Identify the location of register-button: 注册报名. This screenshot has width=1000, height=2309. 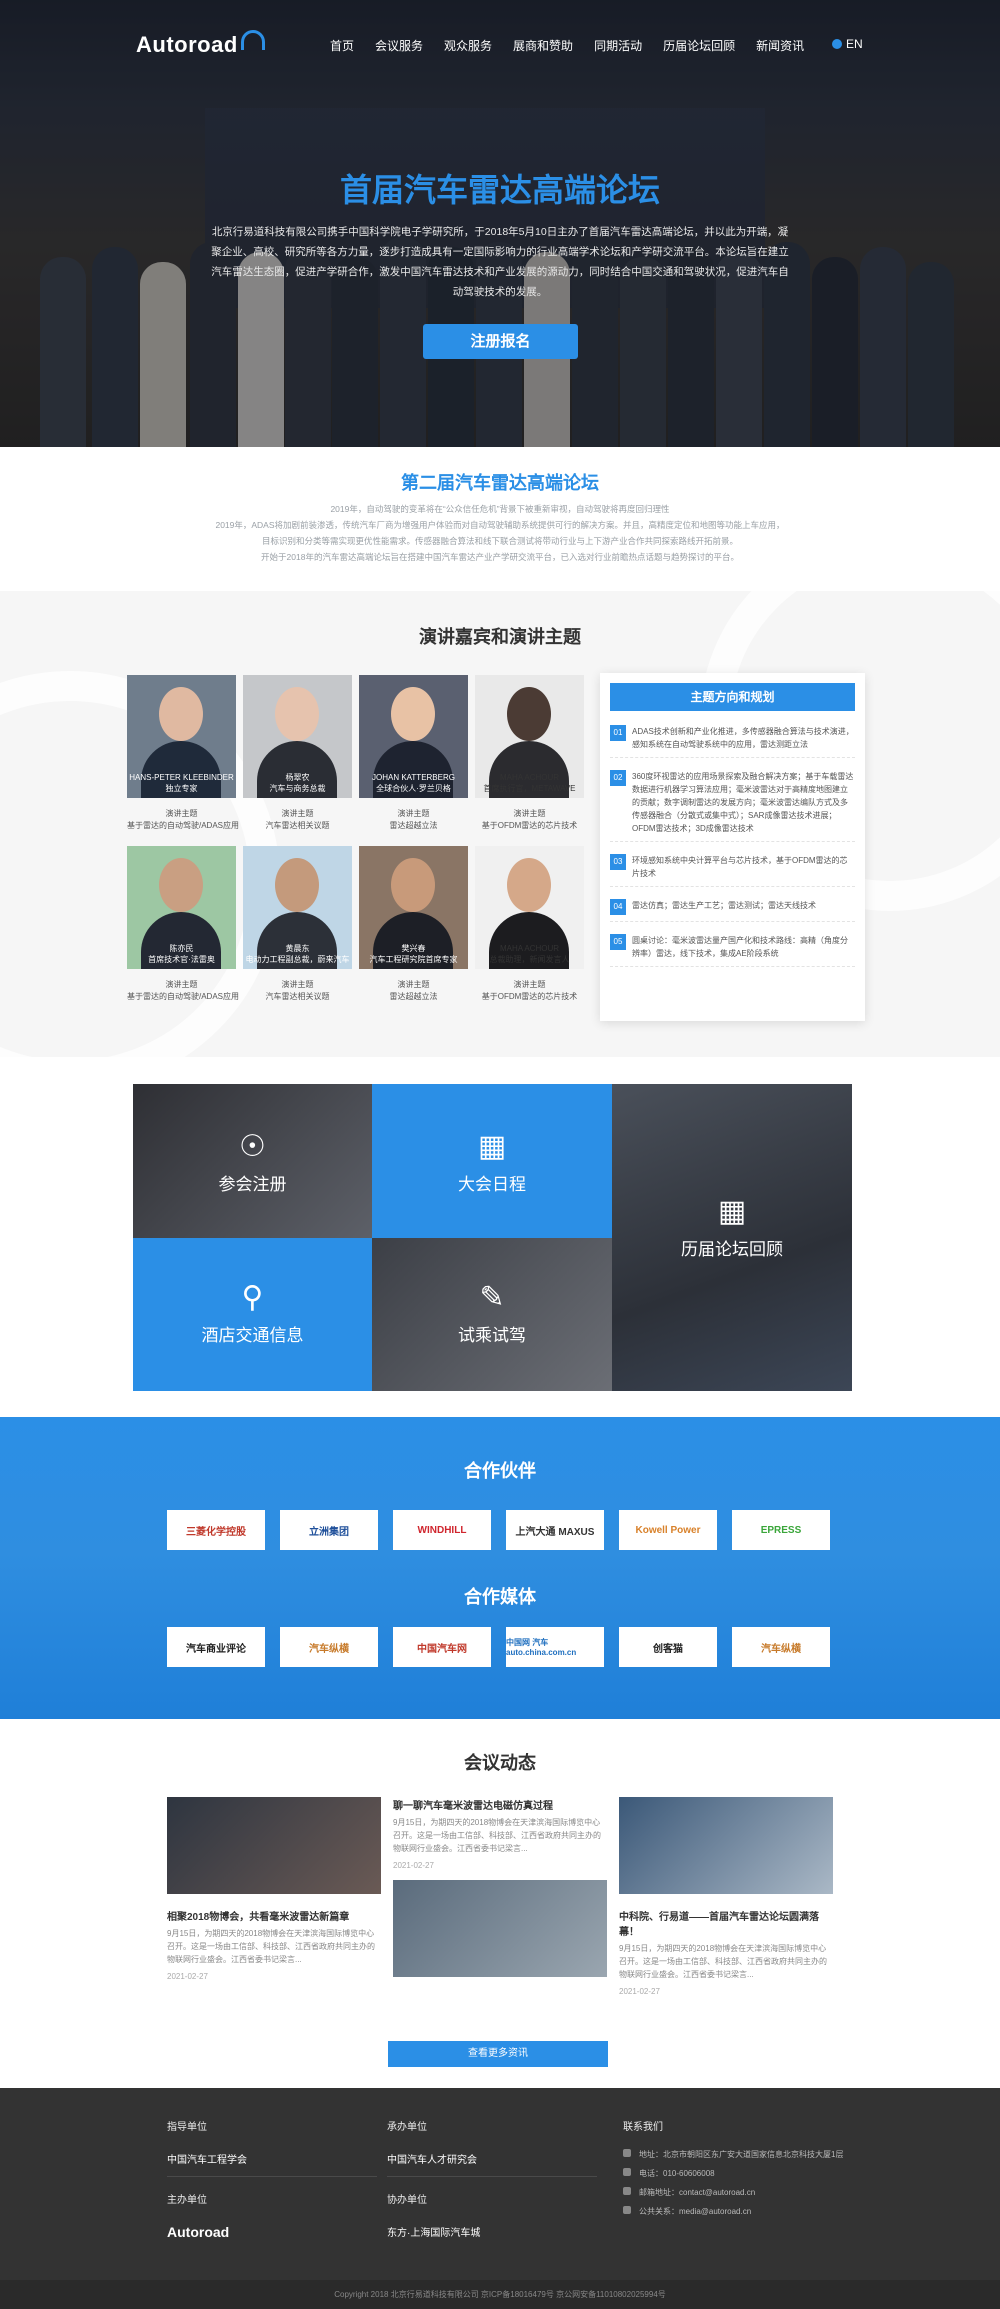
(500, 341).